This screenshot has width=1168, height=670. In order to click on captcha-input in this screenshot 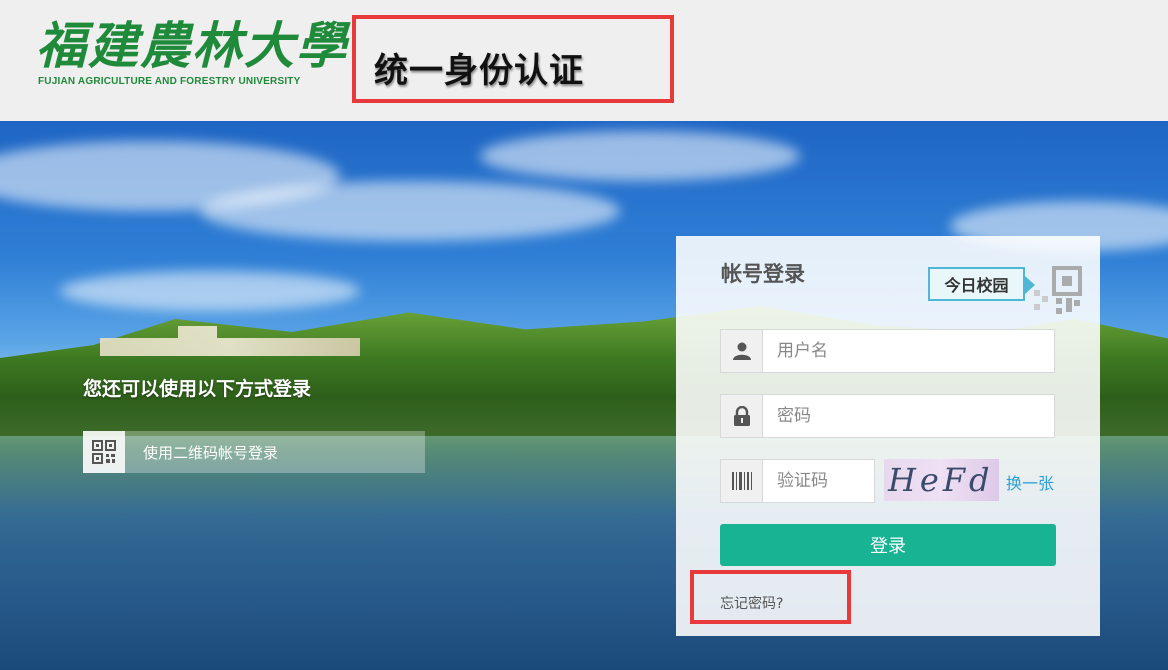, I will do `click(818, 481)`.